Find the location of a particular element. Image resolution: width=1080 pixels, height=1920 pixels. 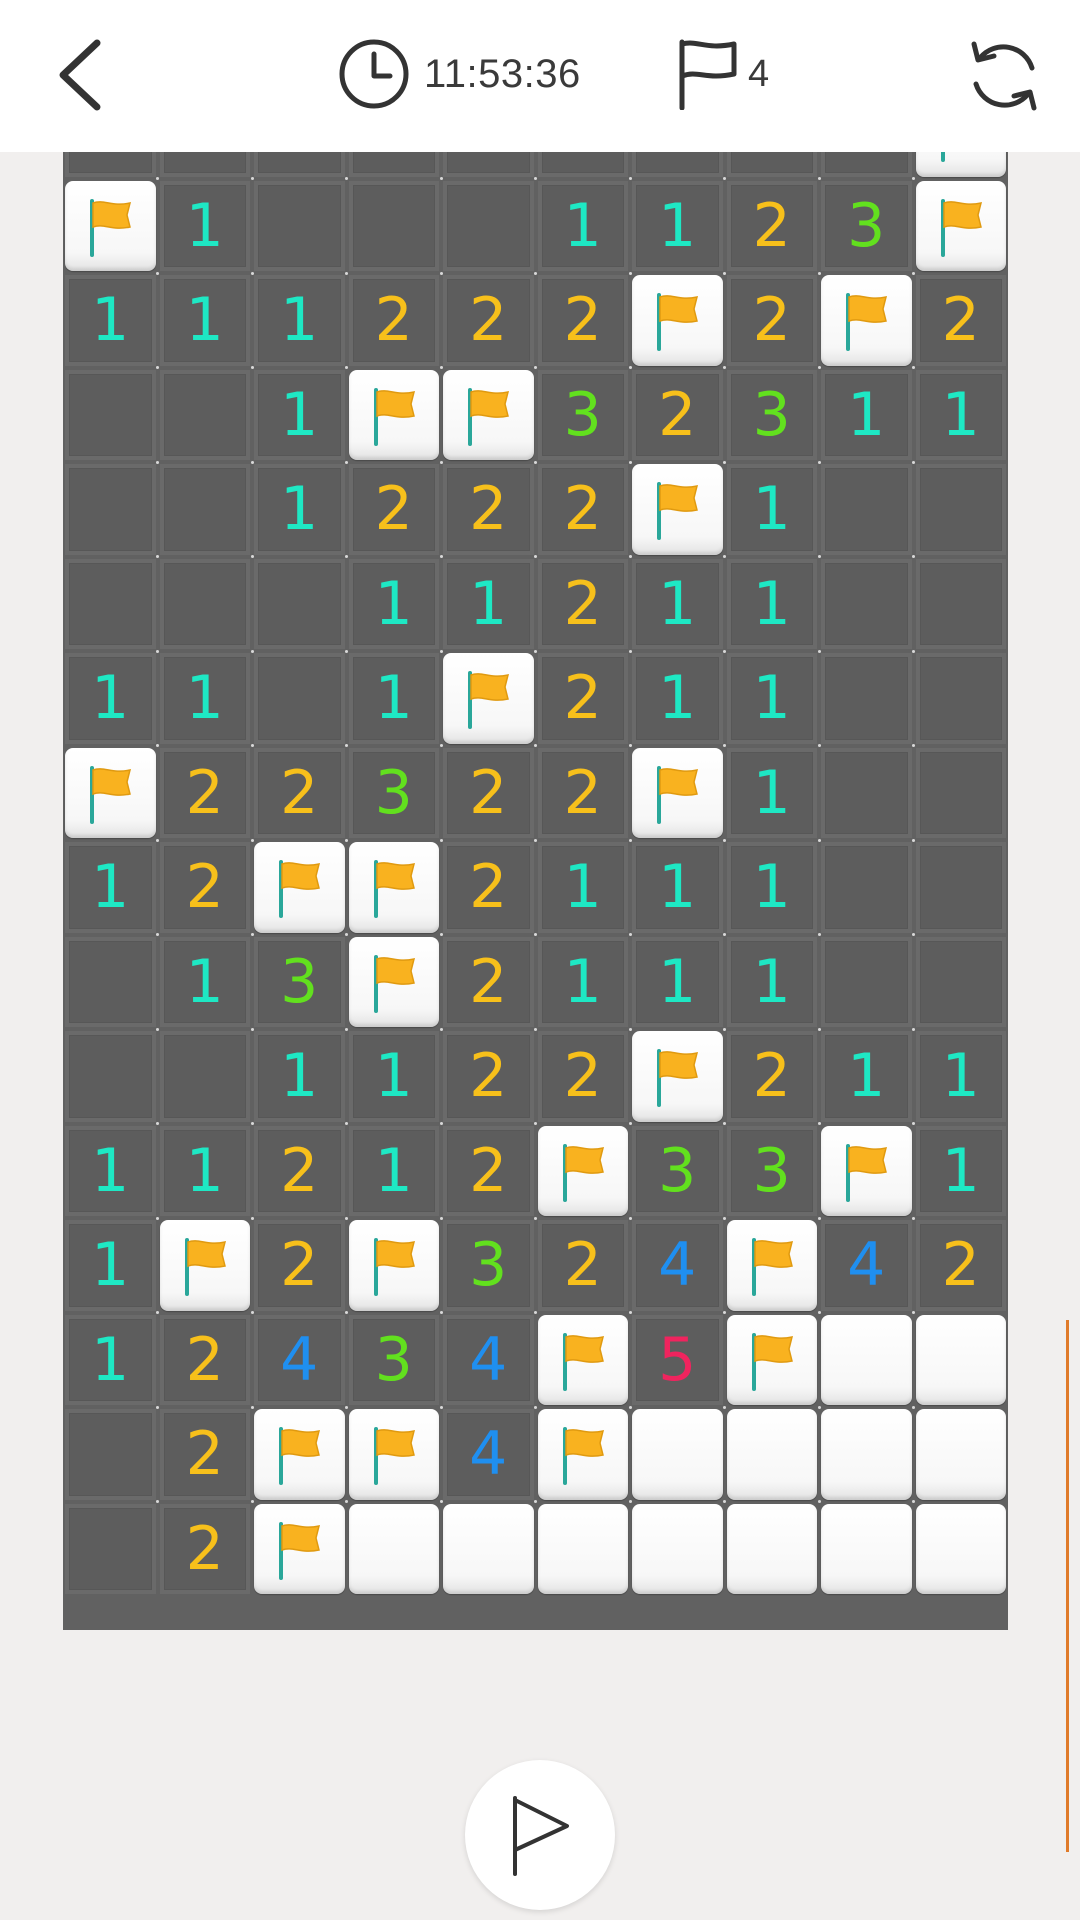

flag-mode-button is located at coordinates (540, 1835).